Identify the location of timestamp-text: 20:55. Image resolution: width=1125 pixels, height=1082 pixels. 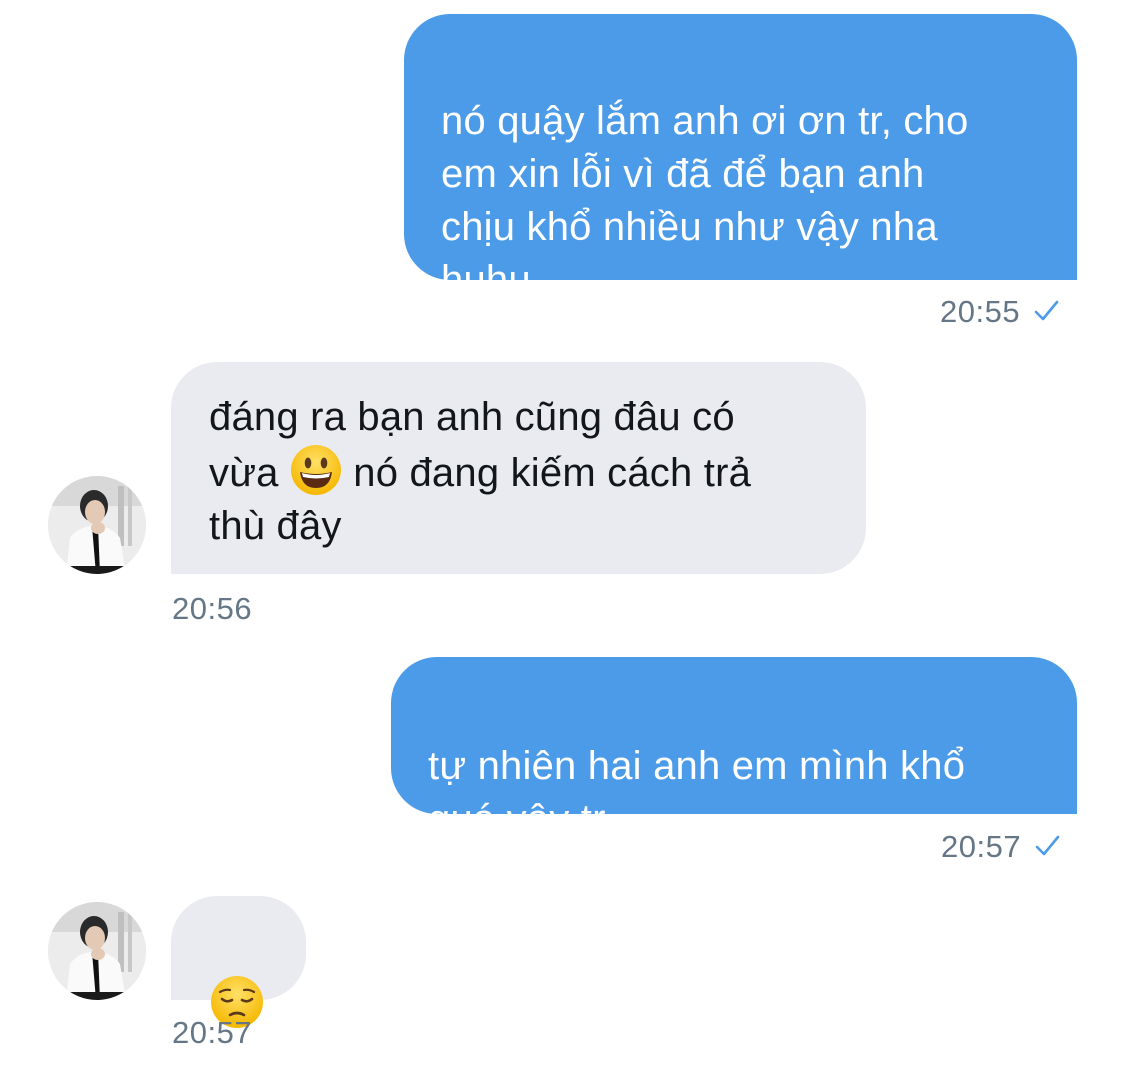
(980, 311).